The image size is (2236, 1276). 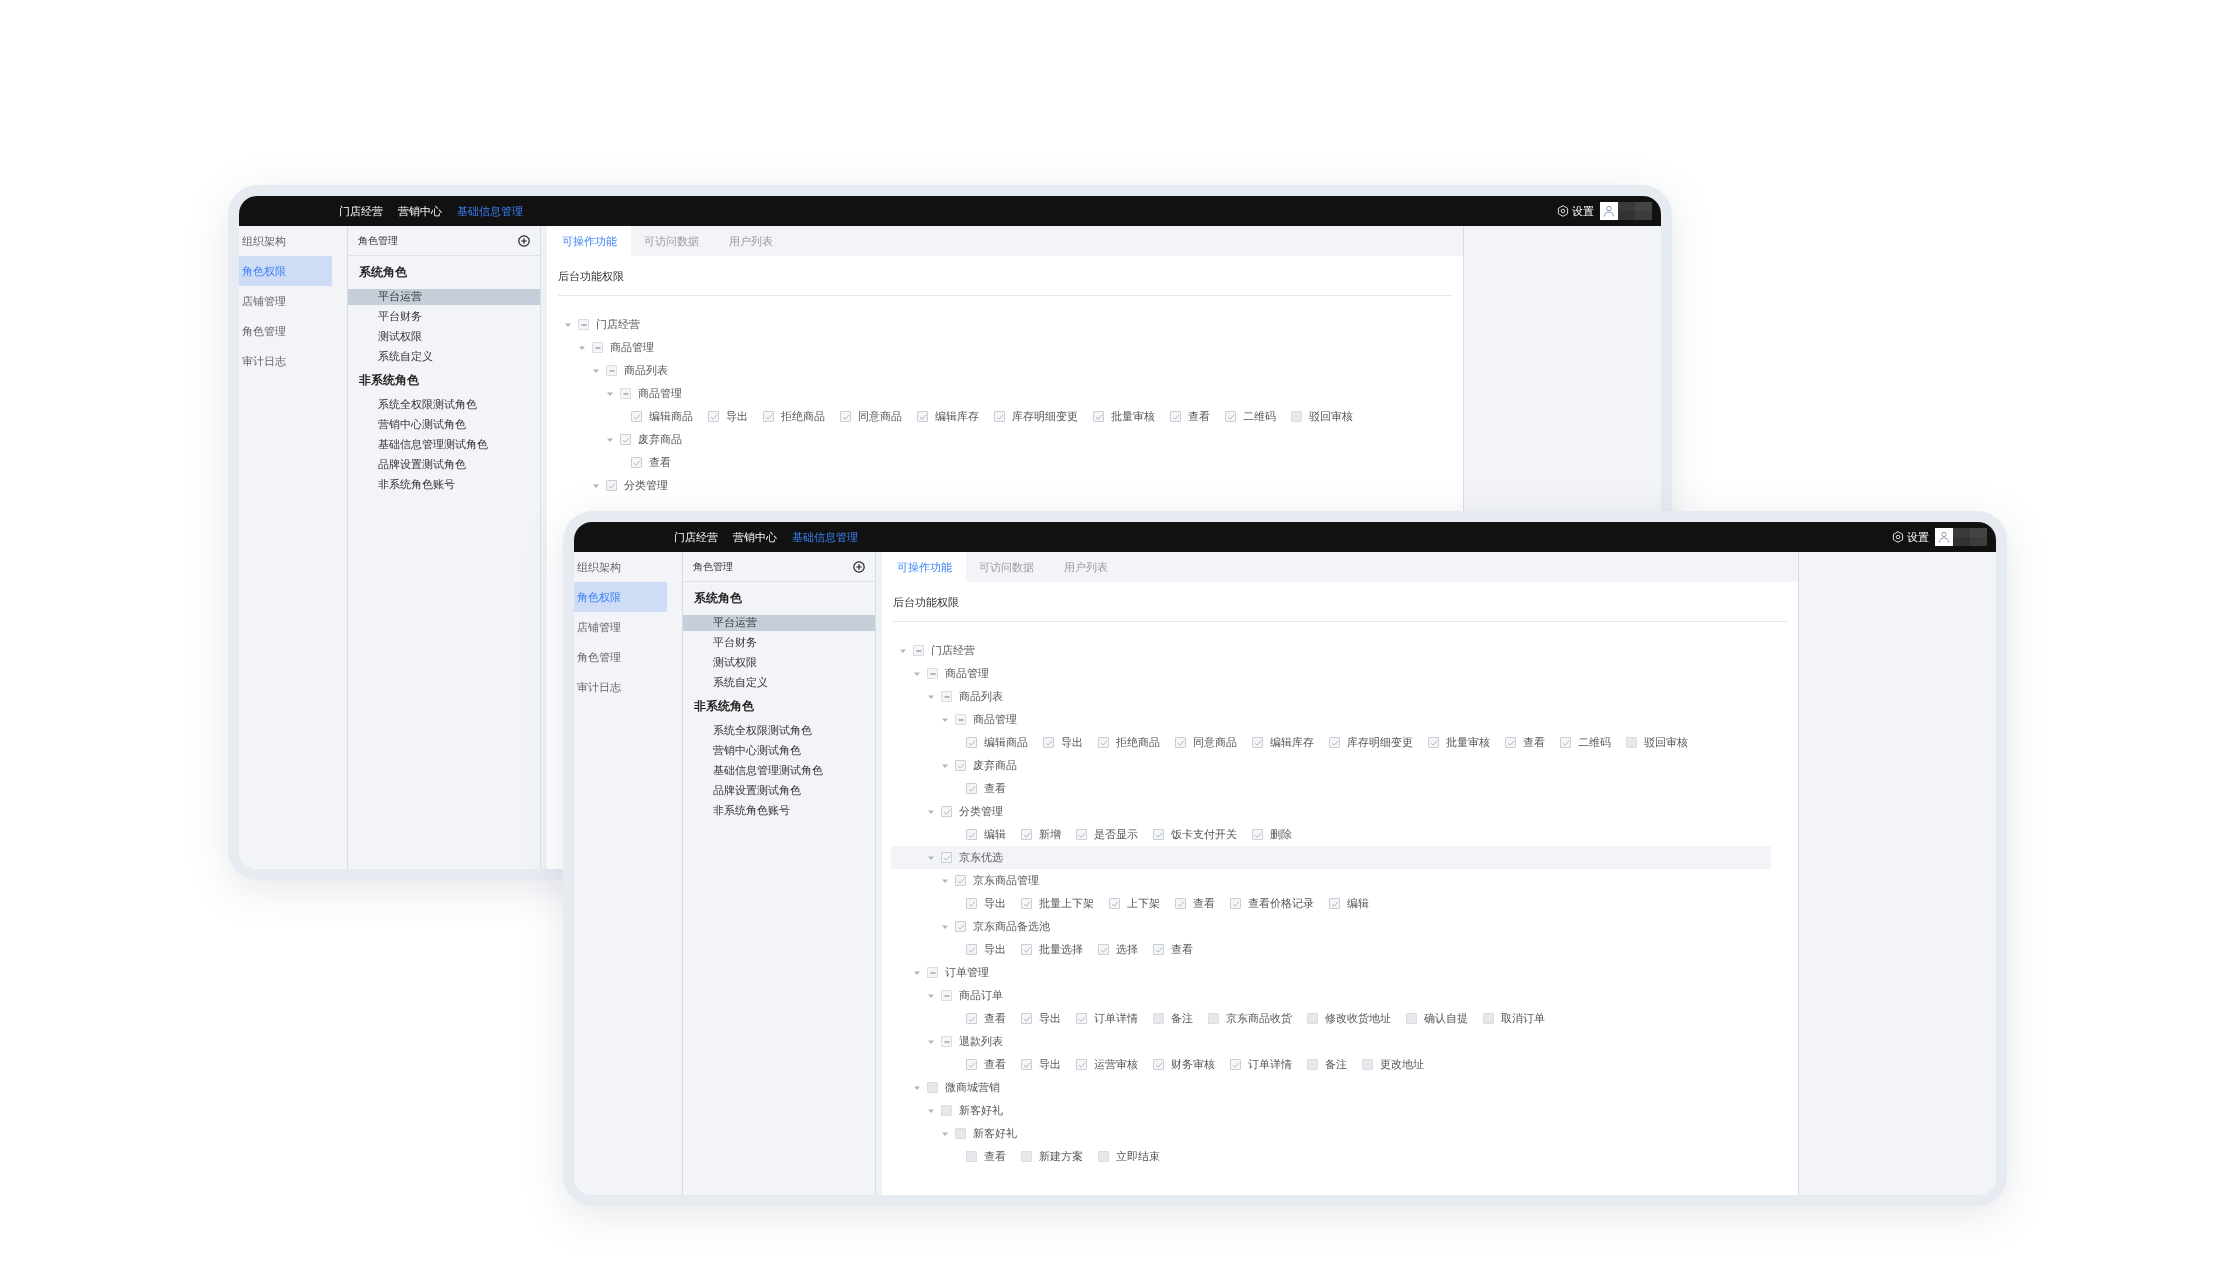 What do you see at coordinates (924, 567) in the screenshot?
I see `tab: 可操作功能` at bounding box center [924, 567].